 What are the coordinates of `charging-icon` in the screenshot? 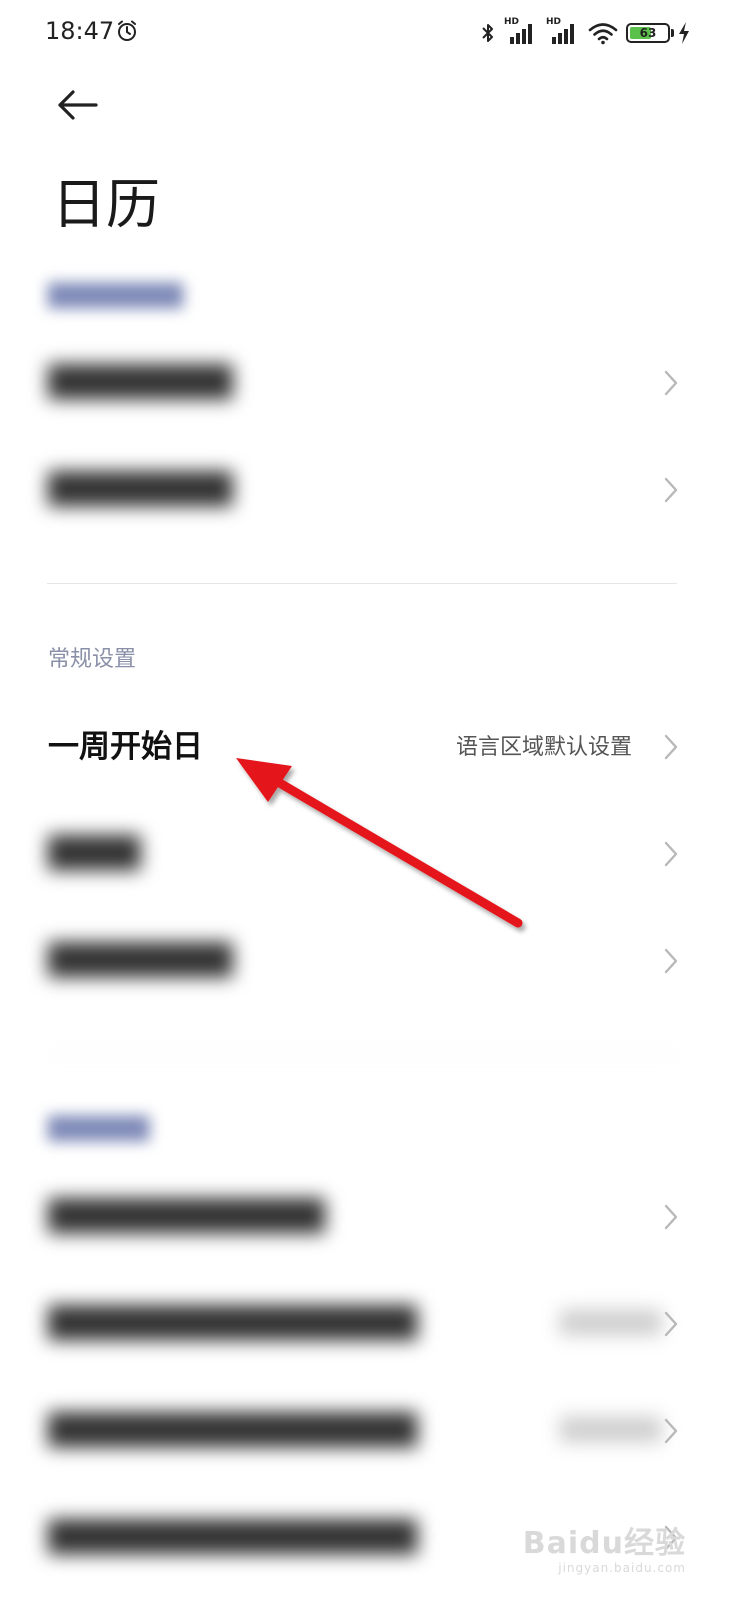 It's located at (684, 33).